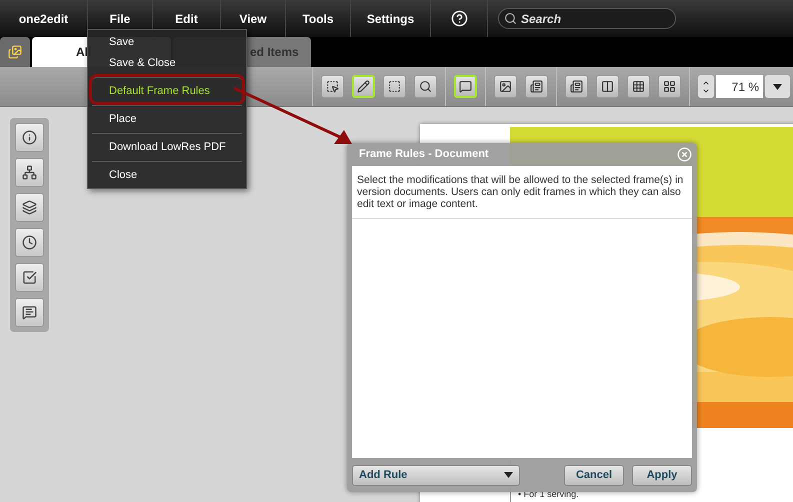 Image resolution: width=793 pixels, height=502 pixels. What do you see at coordinates (739, 86) in the screenshot?
I see `zoom-field: 71 %` at bounding box center [739, 86].